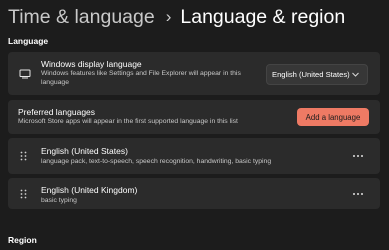 The image size is (389, 250). I want to click on breadcrumb-parent-time-and-language: Time & language, so click(81, 17).